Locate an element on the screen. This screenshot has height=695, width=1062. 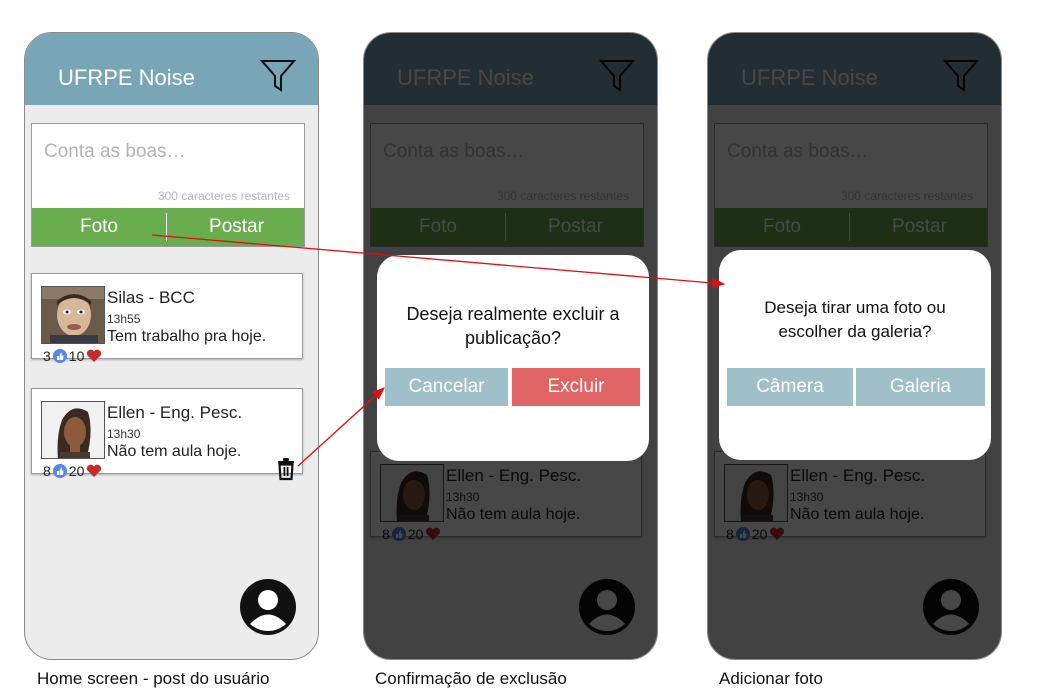
composer-action-bar: Foto Postar is located at coordinates (168, 227).